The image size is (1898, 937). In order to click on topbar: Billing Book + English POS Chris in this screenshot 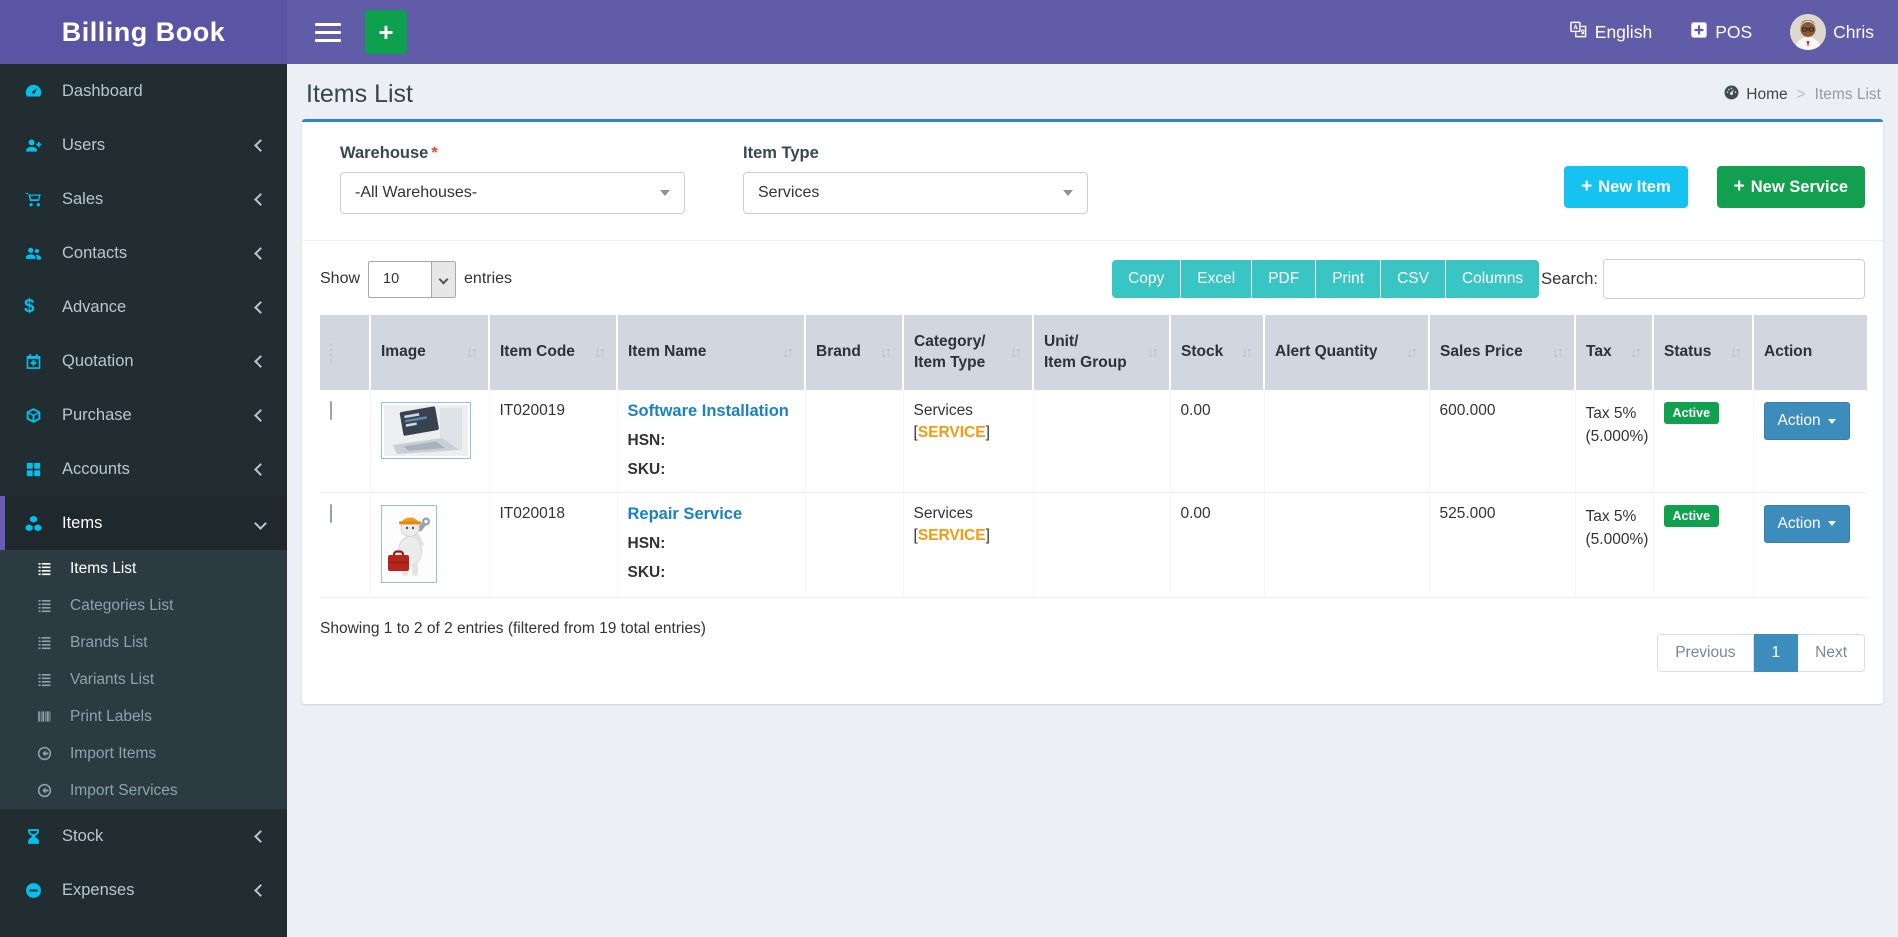, I will do `click(949, 32)`.